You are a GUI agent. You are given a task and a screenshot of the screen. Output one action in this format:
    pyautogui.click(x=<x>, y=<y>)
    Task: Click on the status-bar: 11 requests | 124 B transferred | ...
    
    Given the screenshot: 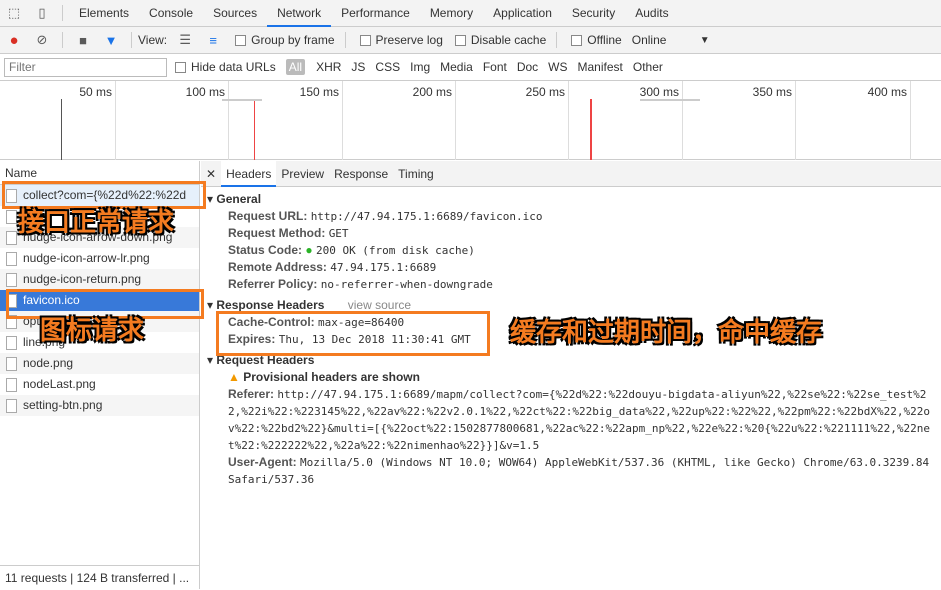 What is the action you would take?
    pyautogui.click(x=99, y=577)
    